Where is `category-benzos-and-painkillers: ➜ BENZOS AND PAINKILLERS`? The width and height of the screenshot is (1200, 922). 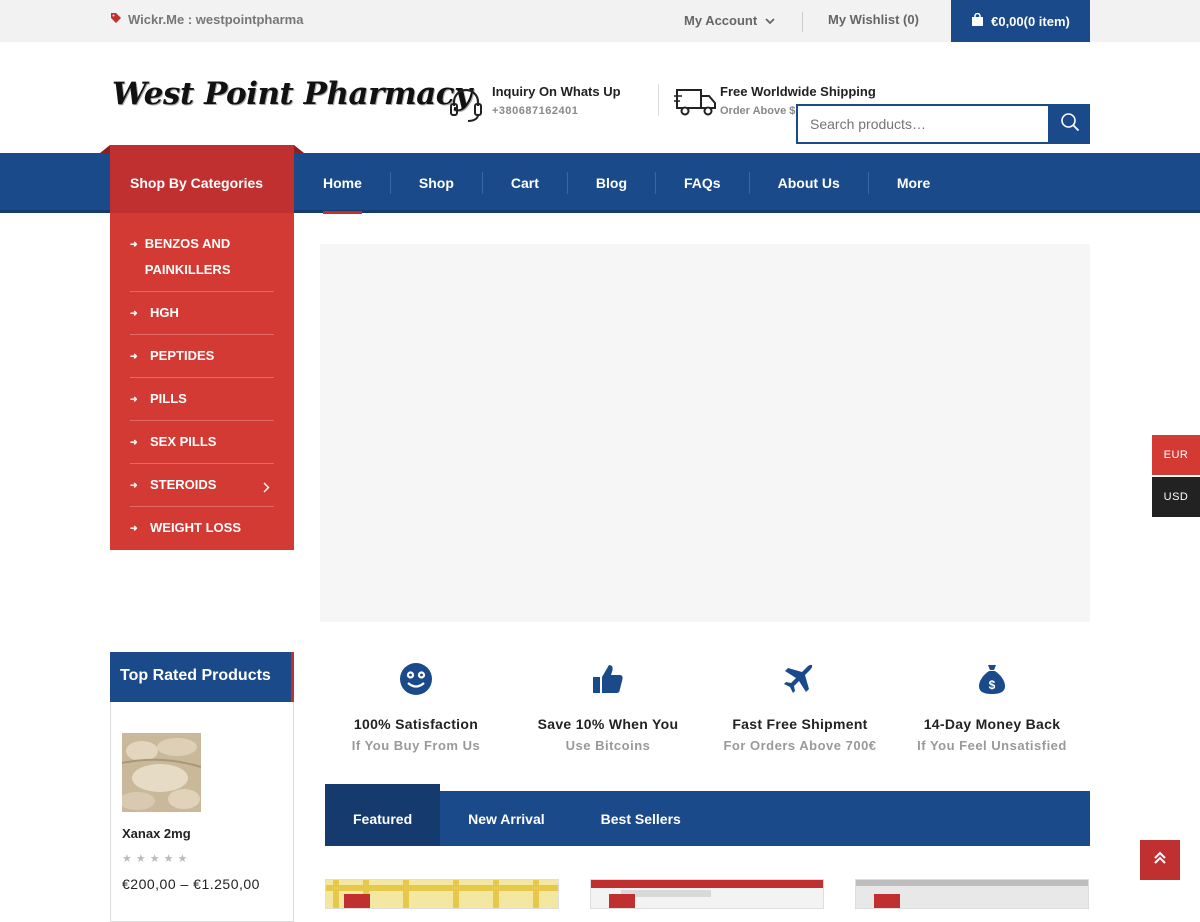 category-benzos-and-painkillers: ➜ BENZOS AND PAINKILLERS is located at coordinates (202, 257).